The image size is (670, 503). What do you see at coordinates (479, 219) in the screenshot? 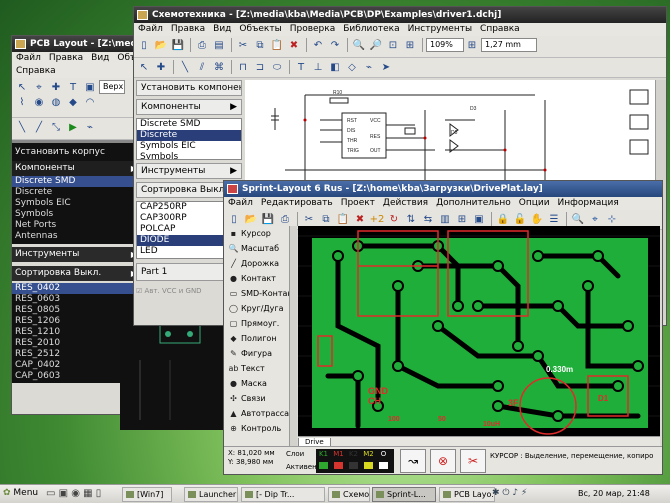
I see `component-icon: ▣` at bounding box center [479, 219].